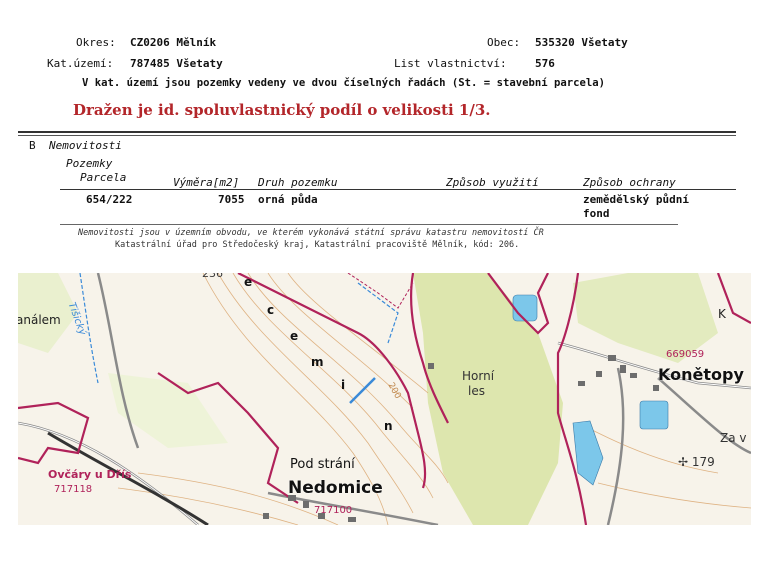 The image size is (765, 573). I want to click on elevation-179-label: ✢ 179, so click(696, 462).